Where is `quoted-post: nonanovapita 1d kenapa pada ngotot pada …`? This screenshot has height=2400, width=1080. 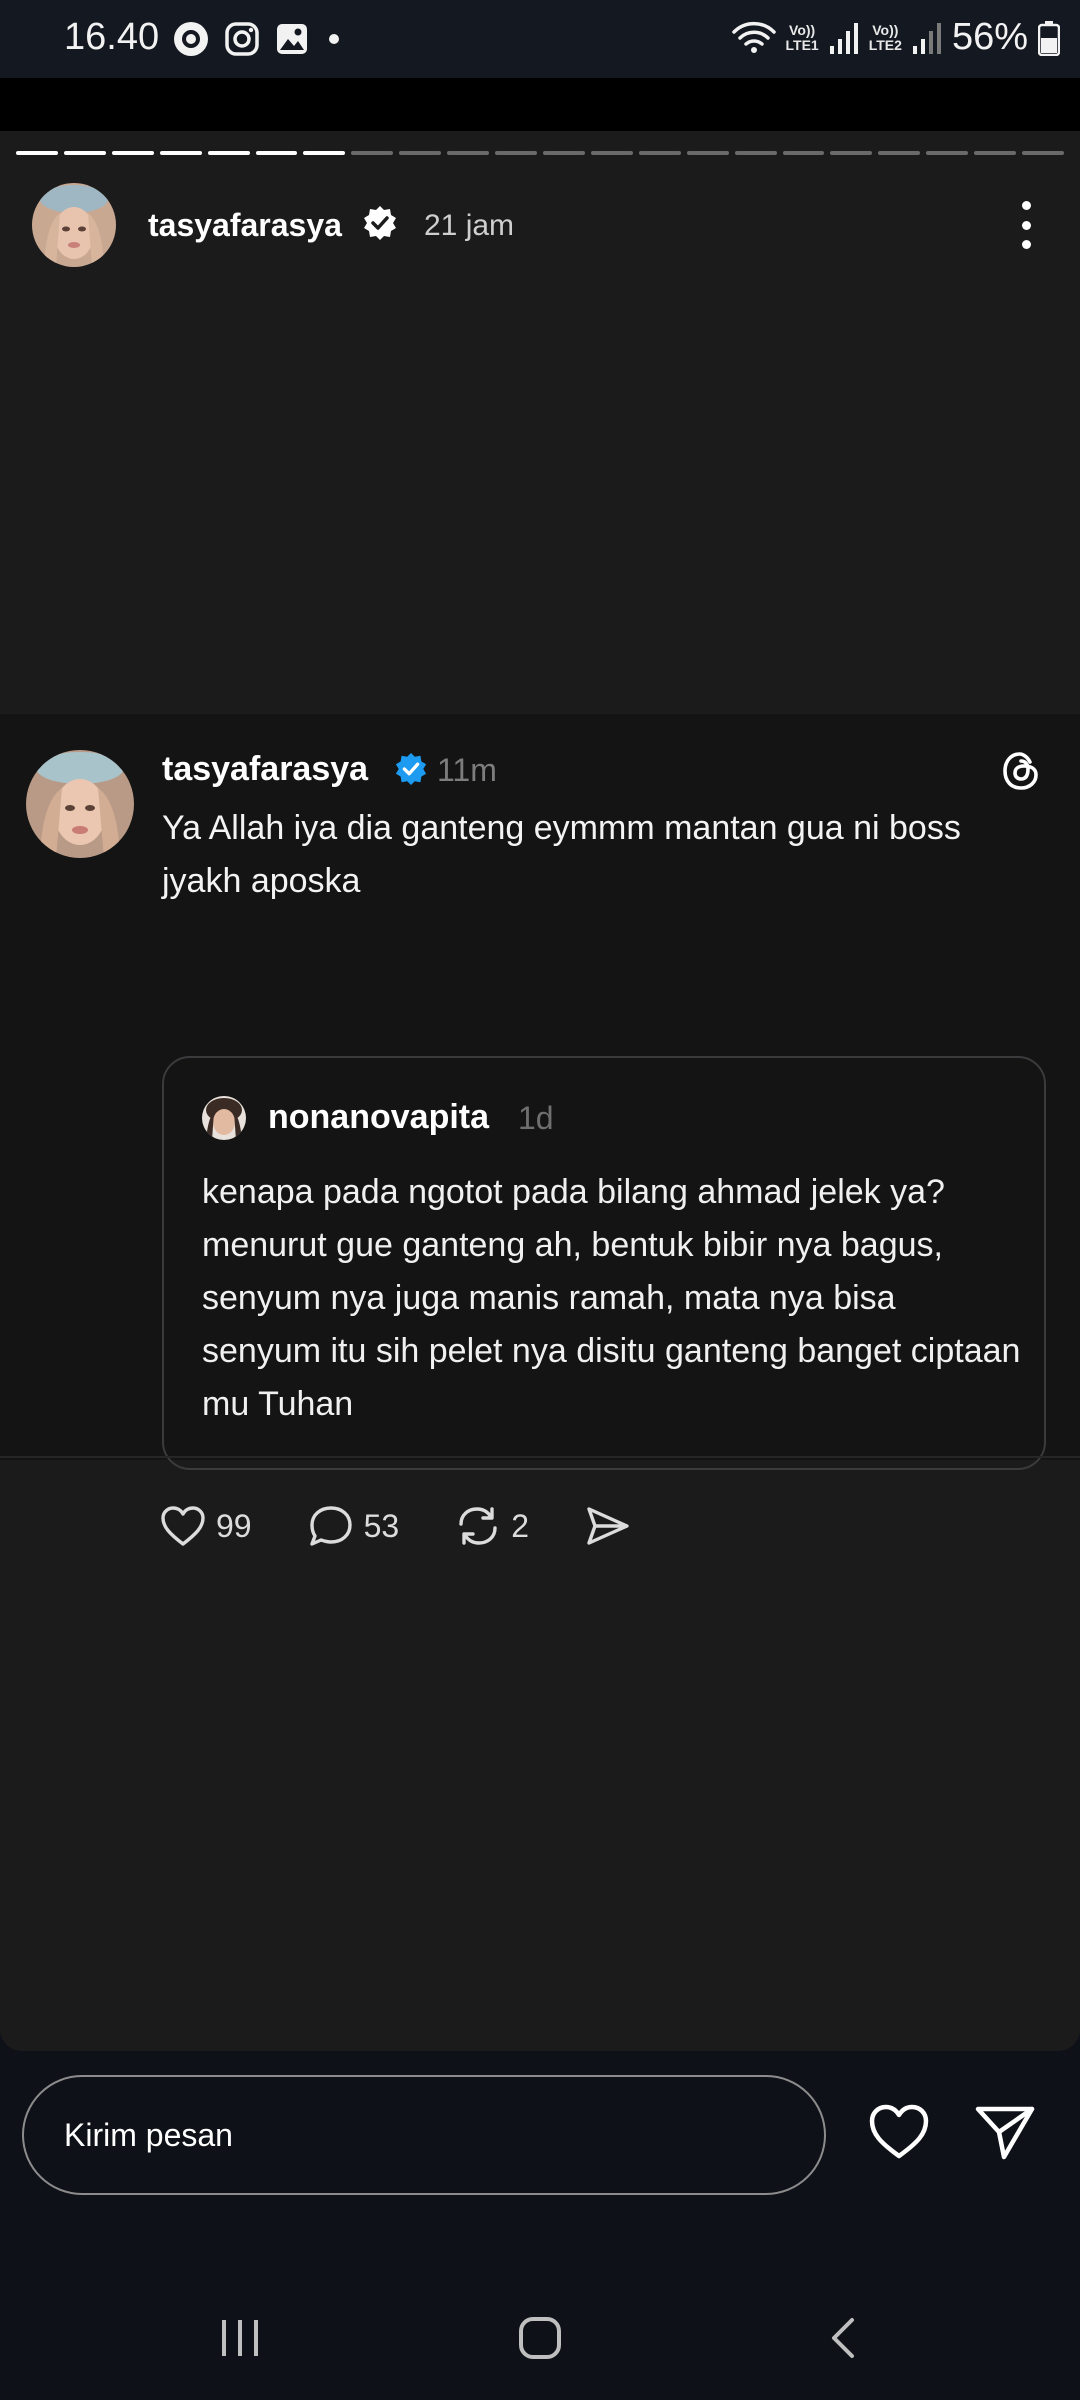 quoted-post: nonanovapita 1d kenapa pada ngotot pada … is located at coordinates (604, 1263).